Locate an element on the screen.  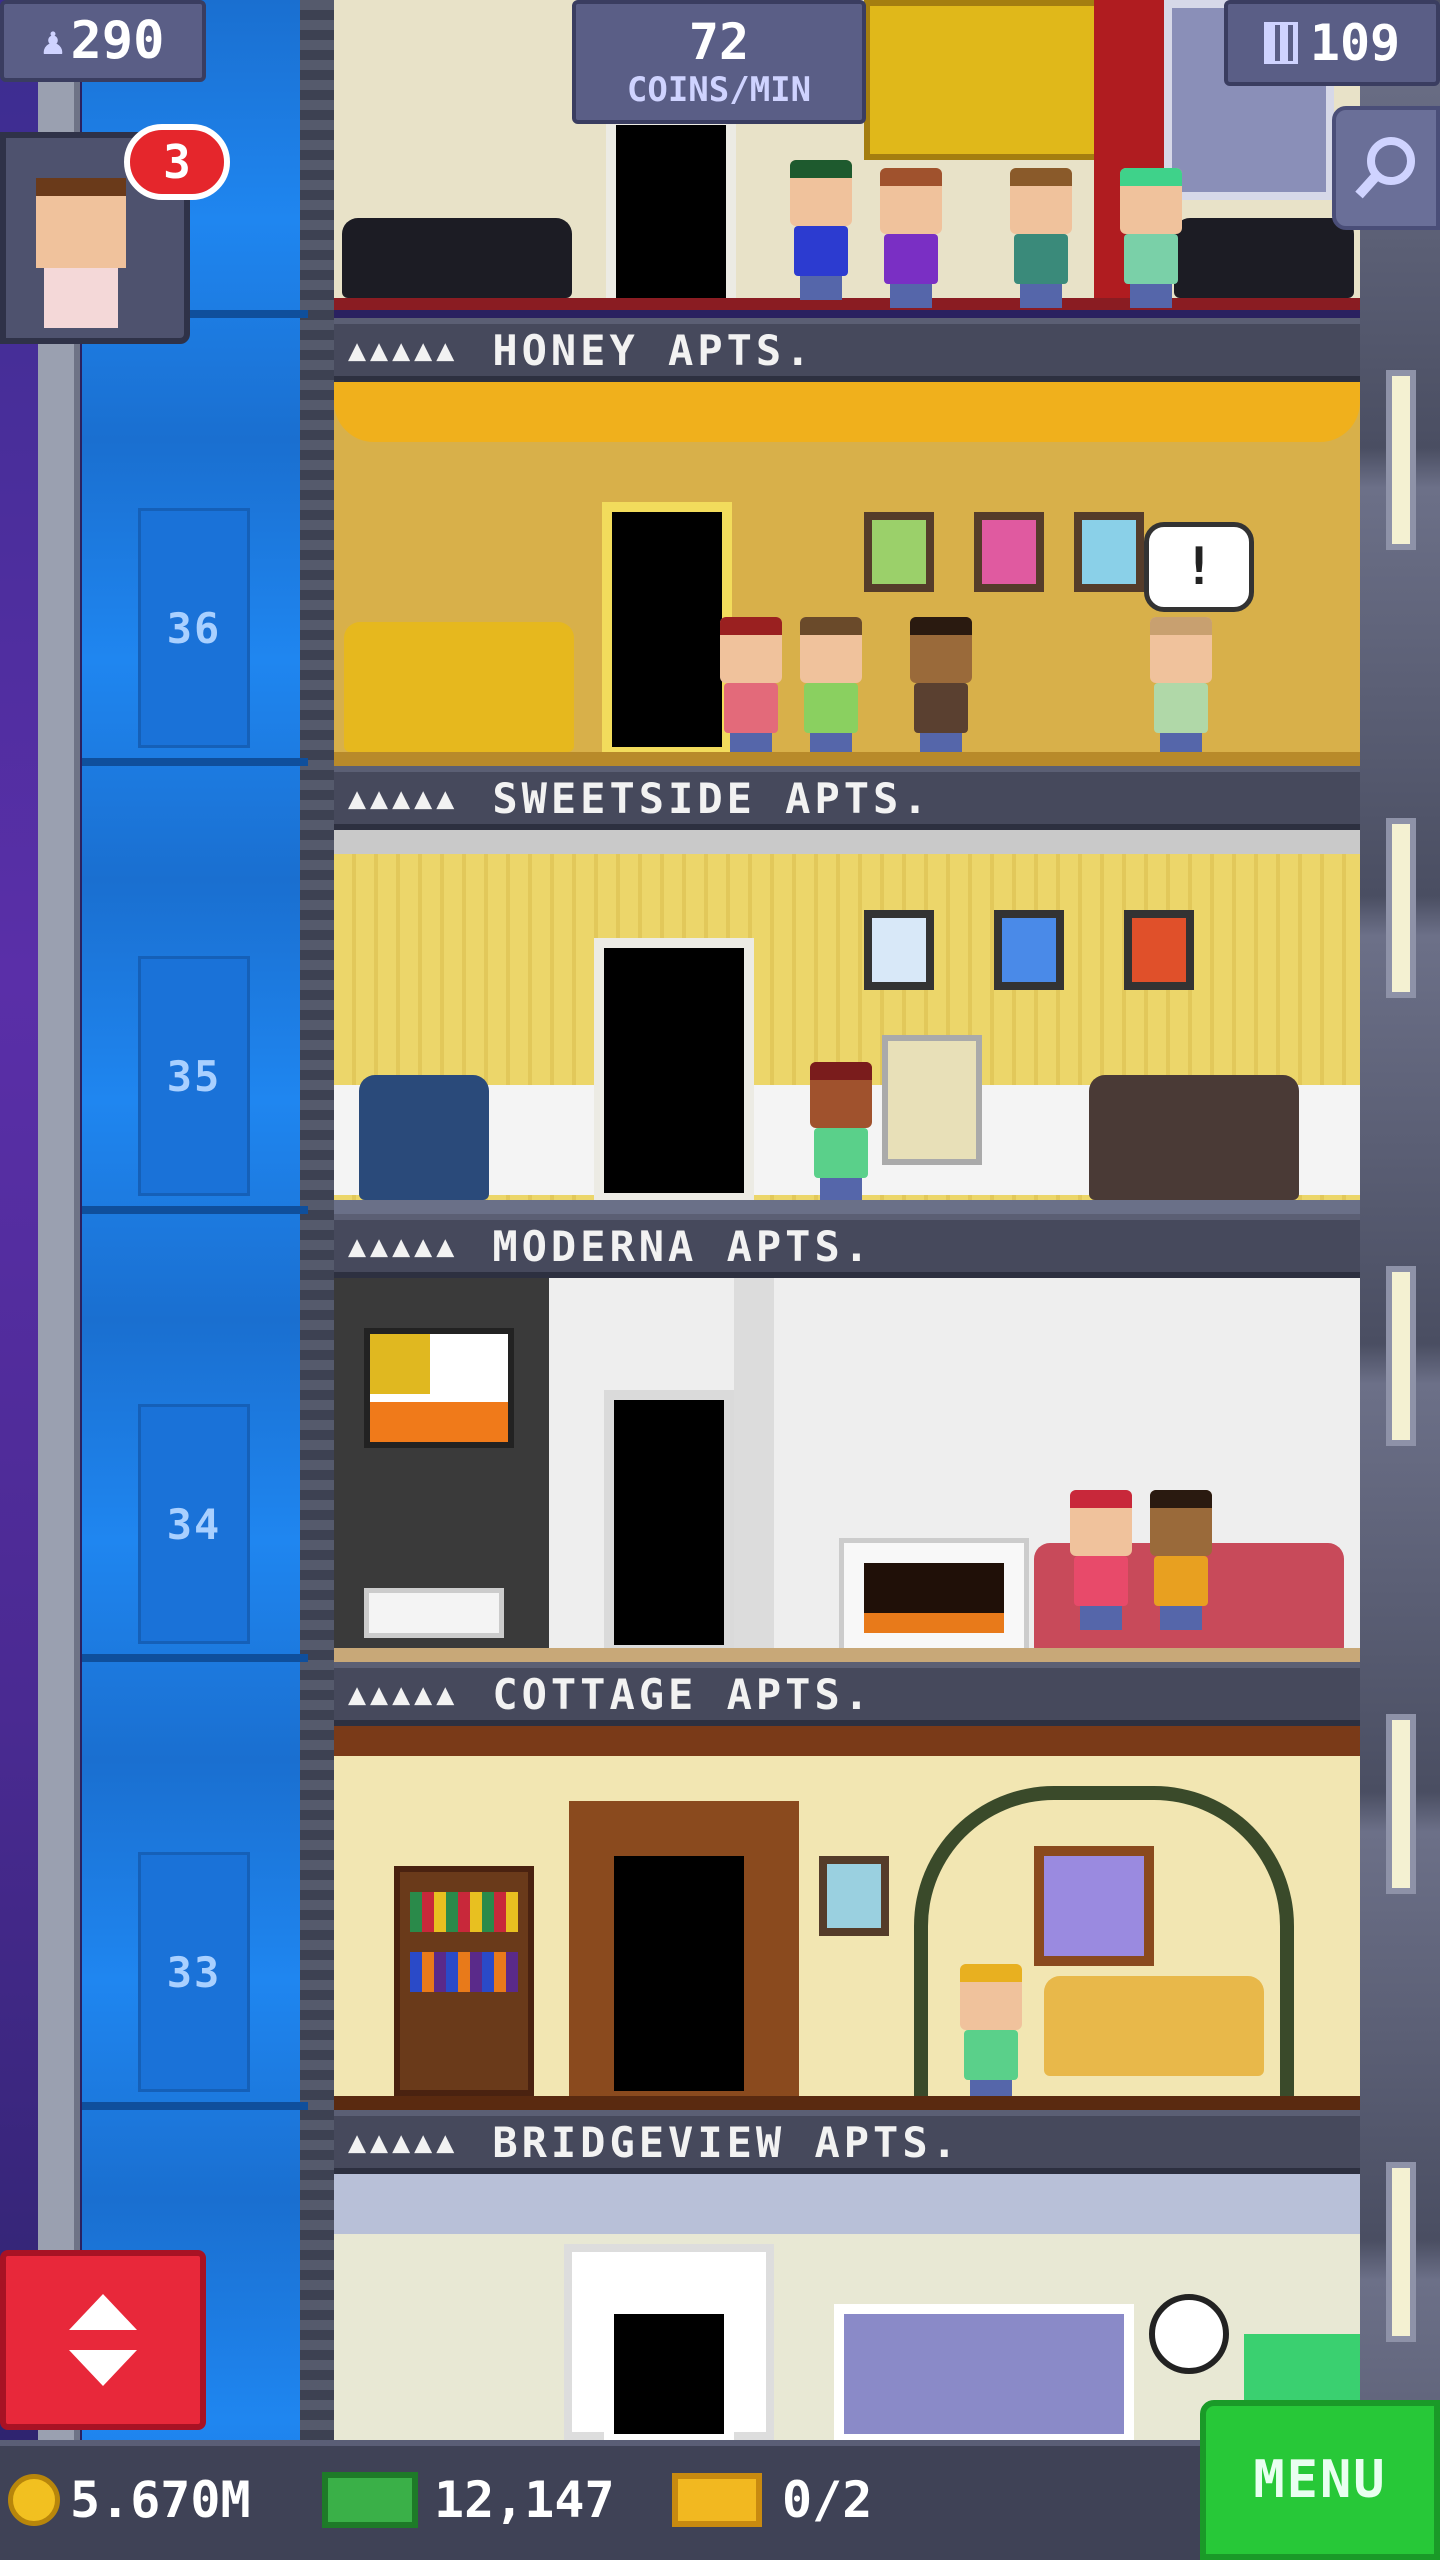
clock-icon is located at coordinates (1189, 2334).